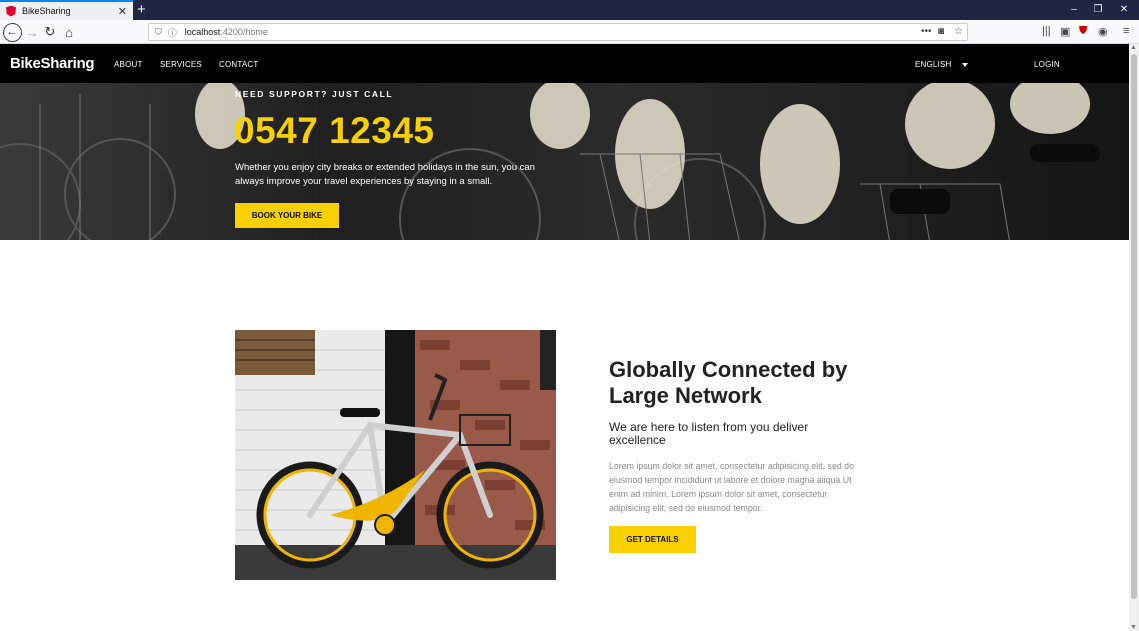 The width and height of the screenshot is (1139, 631). I want to click on star-icon: ☆, so click(958, 31).